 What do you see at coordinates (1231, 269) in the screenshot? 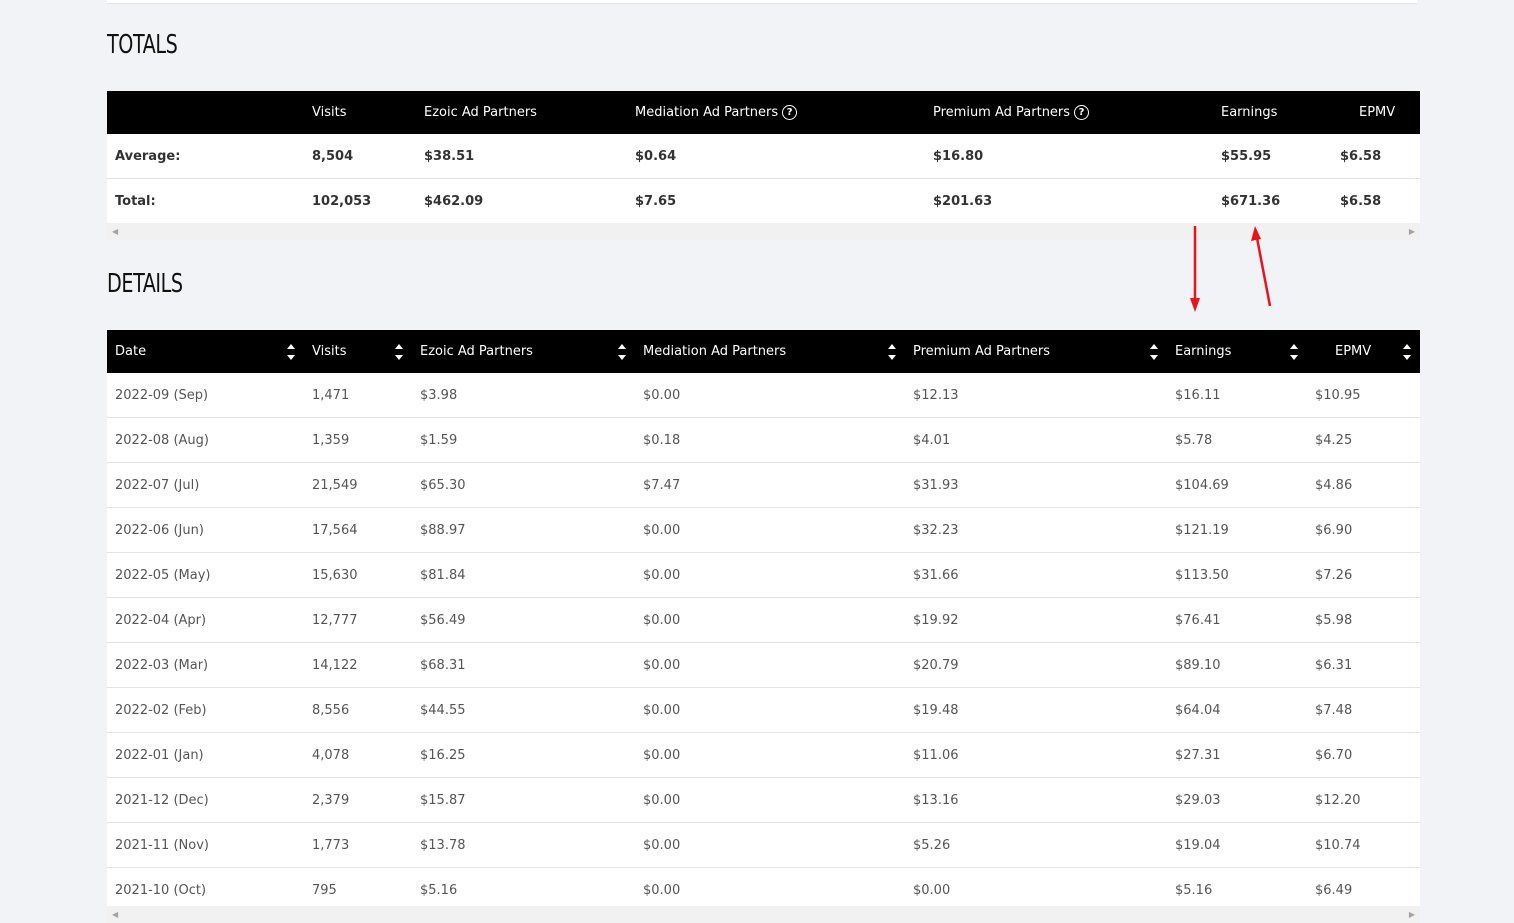
I see `annotation-arrows` at bounding box center [1231, 269].